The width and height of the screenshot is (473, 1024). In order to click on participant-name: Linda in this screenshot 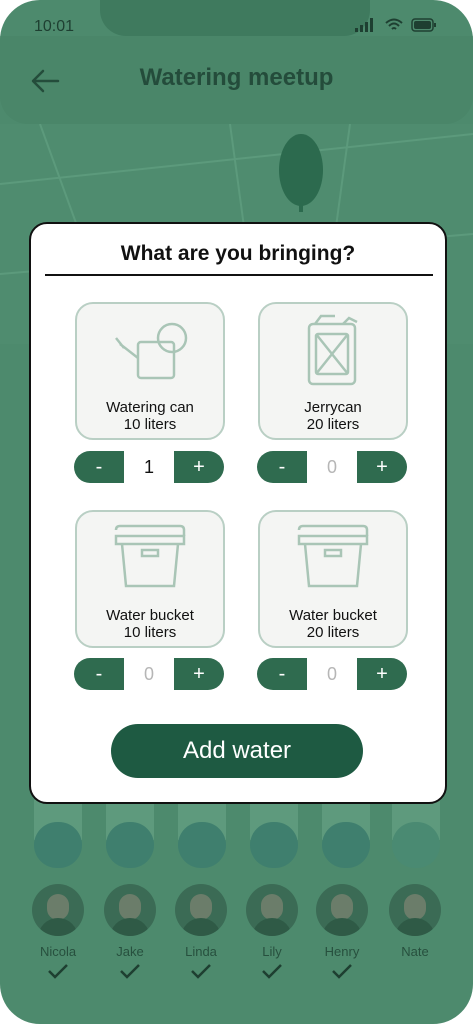, I will do `click(201, 951)`.